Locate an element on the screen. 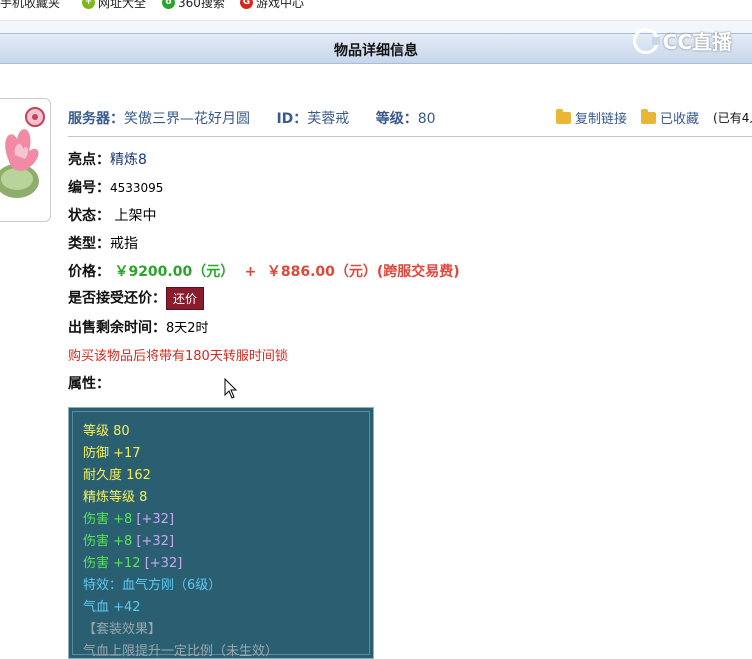  bookmark-mobile-favorites: 手机收藏夹 is located at coordinates (30, 5).